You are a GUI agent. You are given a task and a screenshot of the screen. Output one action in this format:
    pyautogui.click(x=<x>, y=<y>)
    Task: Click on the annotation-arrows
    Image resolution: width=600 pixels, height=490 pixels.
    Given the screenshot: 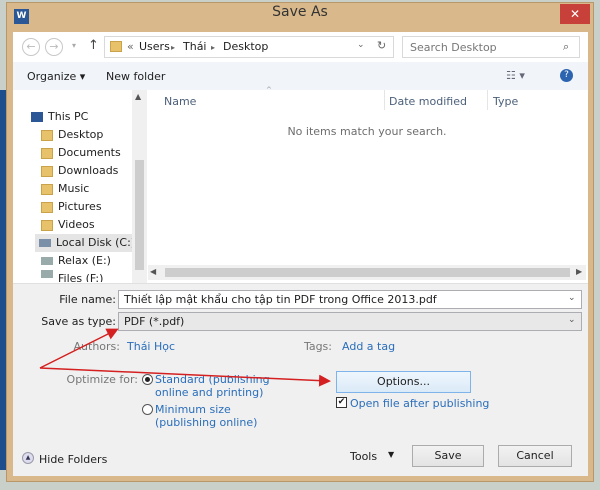 What is the action you would take?
    pyautogui.click(x=185, y=357)
    